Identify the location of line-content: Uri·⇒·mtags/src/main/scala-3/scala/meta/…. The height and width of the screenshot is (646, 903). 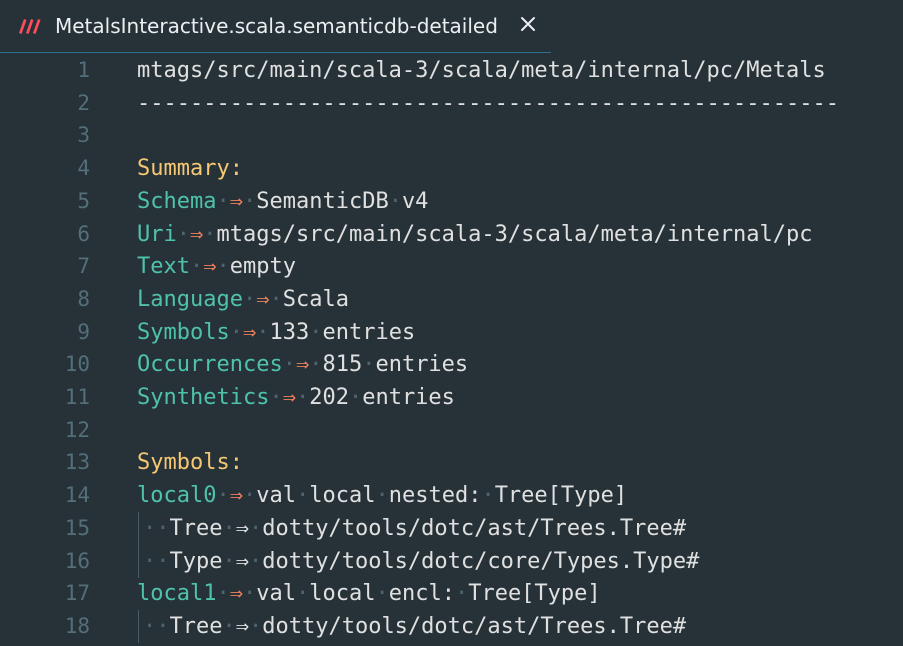
(475, 234).